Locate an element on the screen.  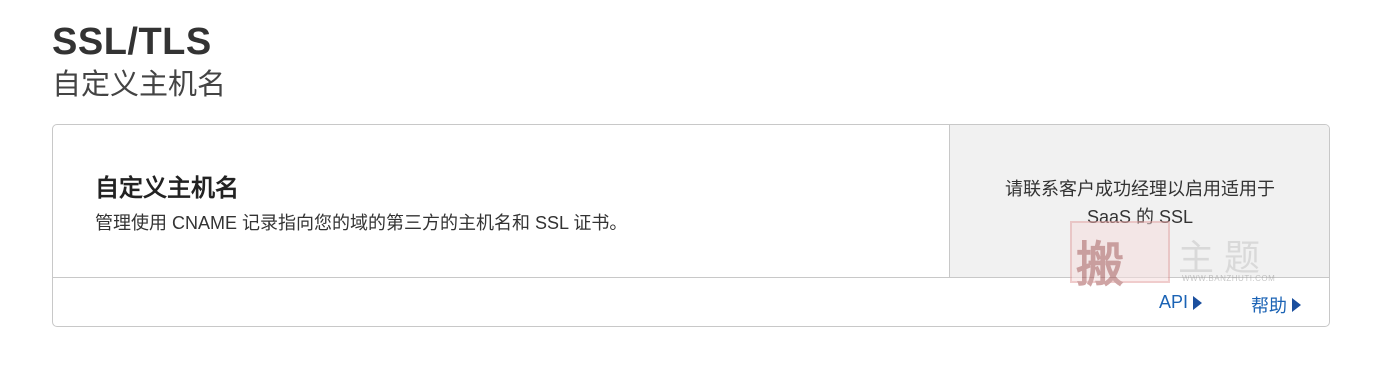
card-footer: API 帮助 is located at coordinates (691, 302).